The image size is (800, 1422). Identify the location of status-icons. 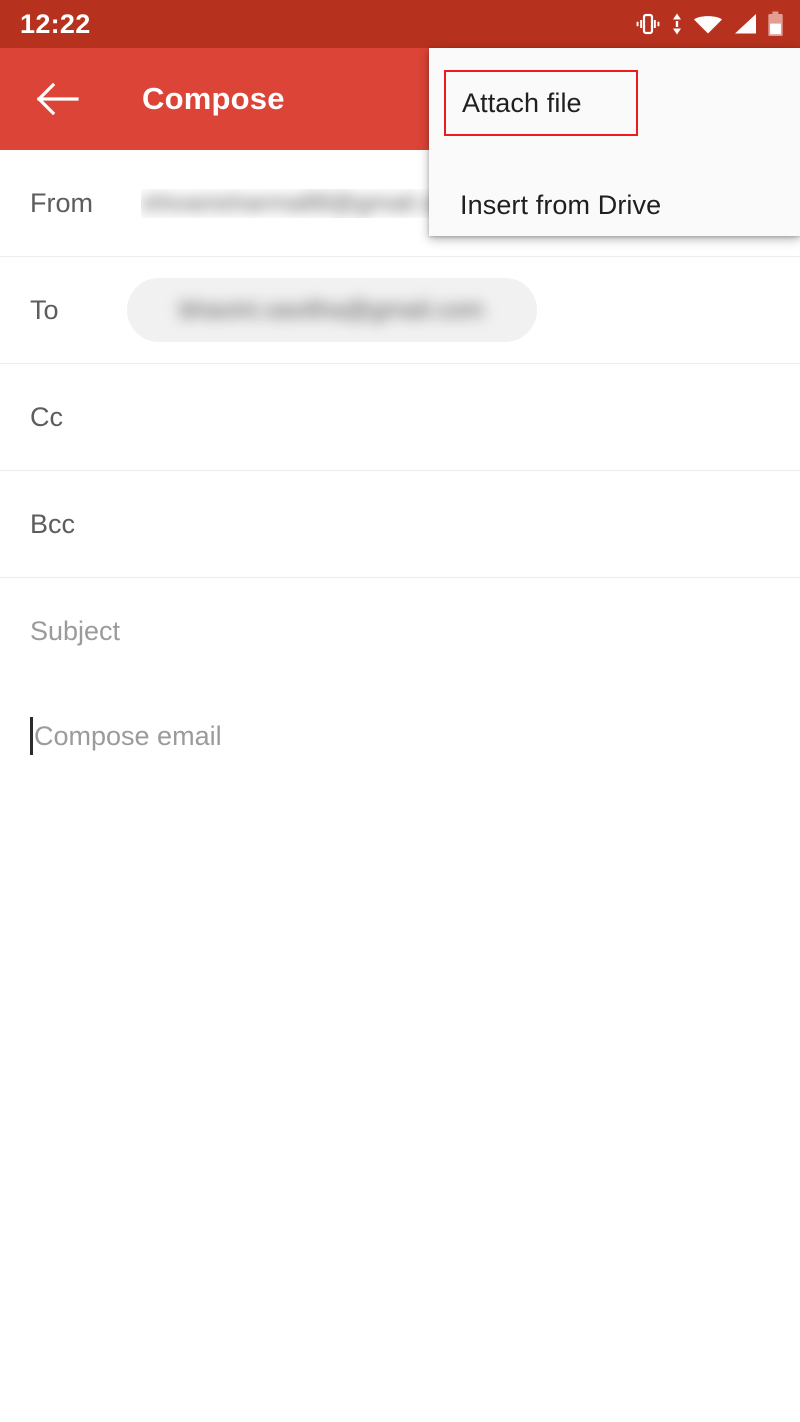
(709, 24).